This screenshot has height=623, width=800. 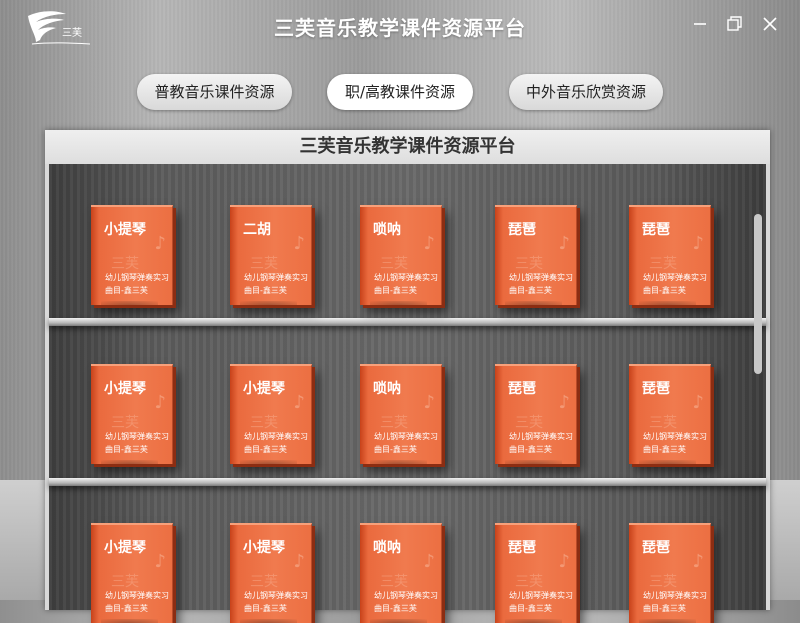 What do you see at coordinates (734, 24) in the screenshot?
I see `maximize-icon` at bounding box center [734, 24].